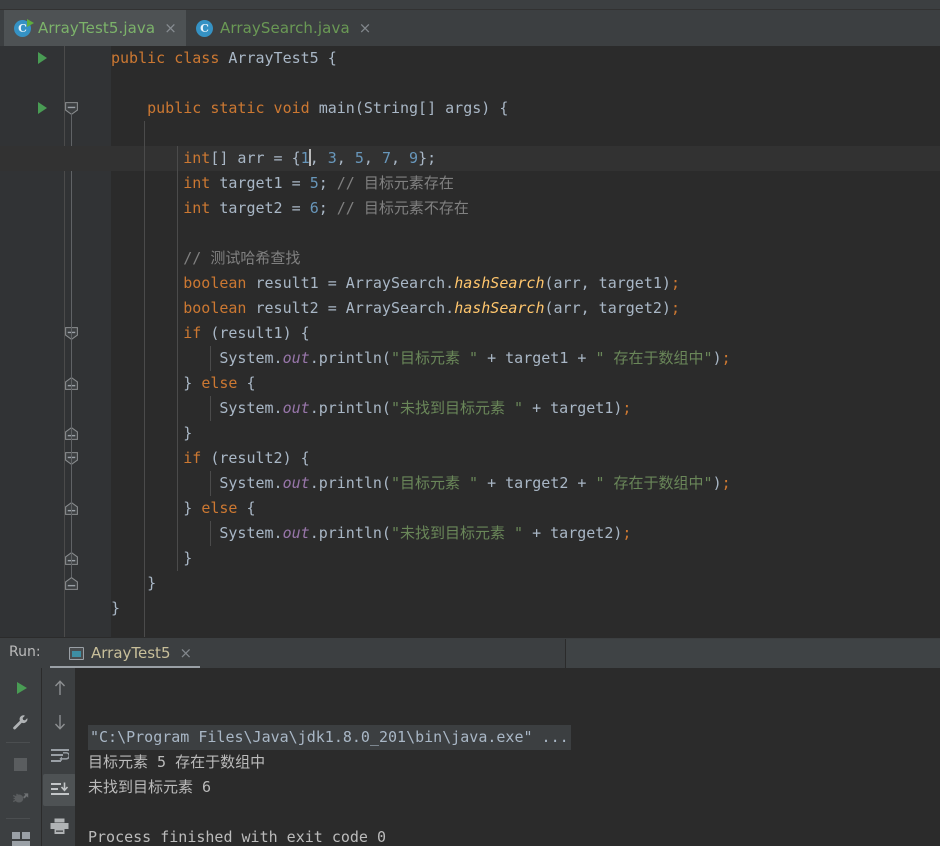 The width and height of the screenshot is (940, 846). What do you see at coordinates (255, 158) in the screenshot?
I see `code-token: [] arr = {` at bounding box center [255, 158].